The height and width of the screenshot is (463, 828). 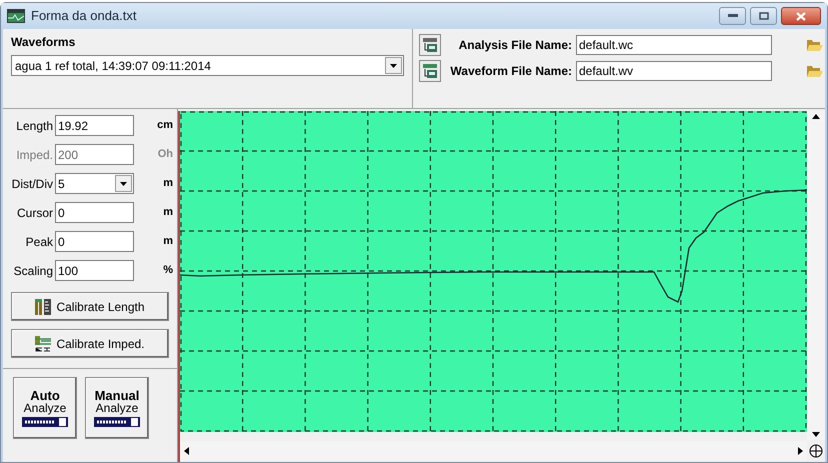 I want to click on minimize-button, so click(x=732, y=16).